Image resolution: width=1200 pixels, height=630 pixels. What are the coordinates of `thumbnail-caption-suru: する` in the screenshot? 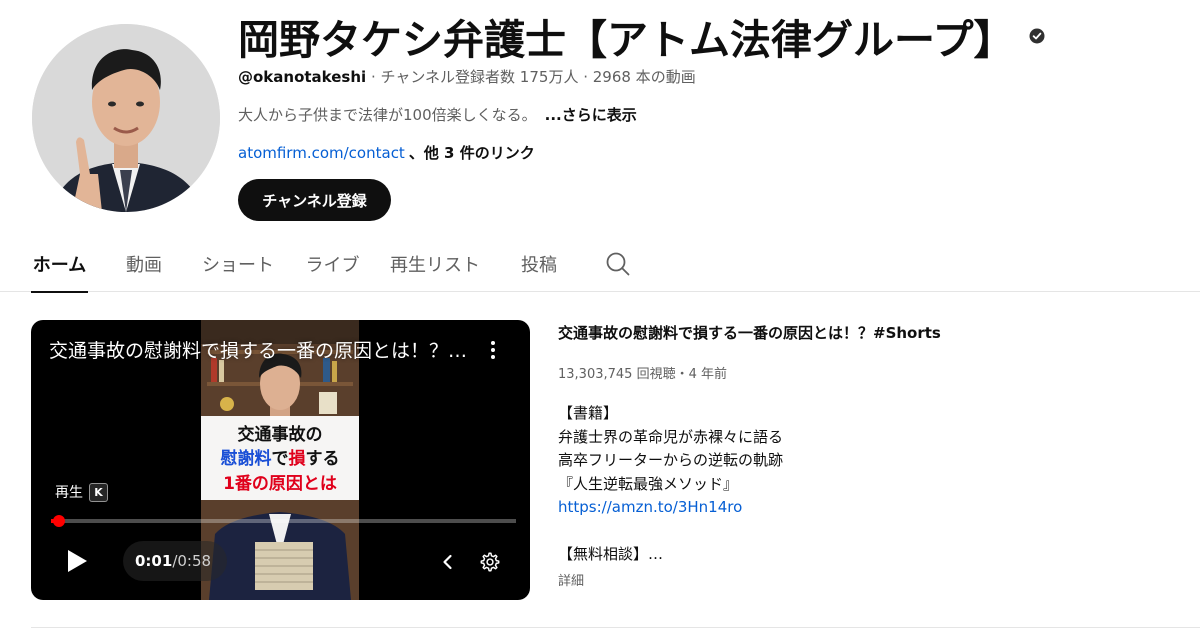 It's located at (323, 459).